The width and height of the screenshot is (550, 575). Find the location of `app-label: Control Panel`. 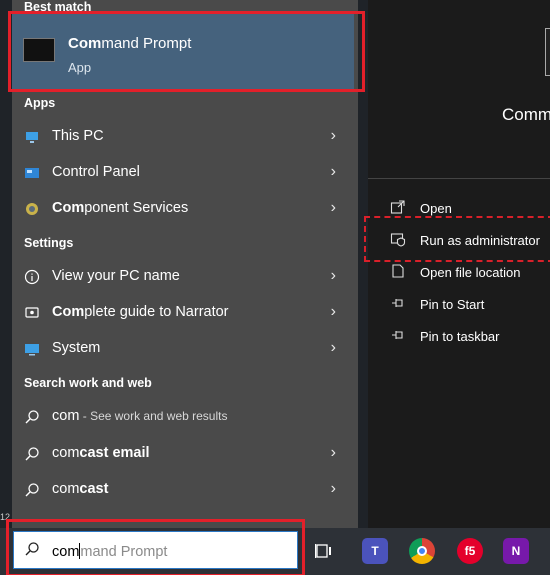

app-label: Control Panel is located at coordinates (96, 172).